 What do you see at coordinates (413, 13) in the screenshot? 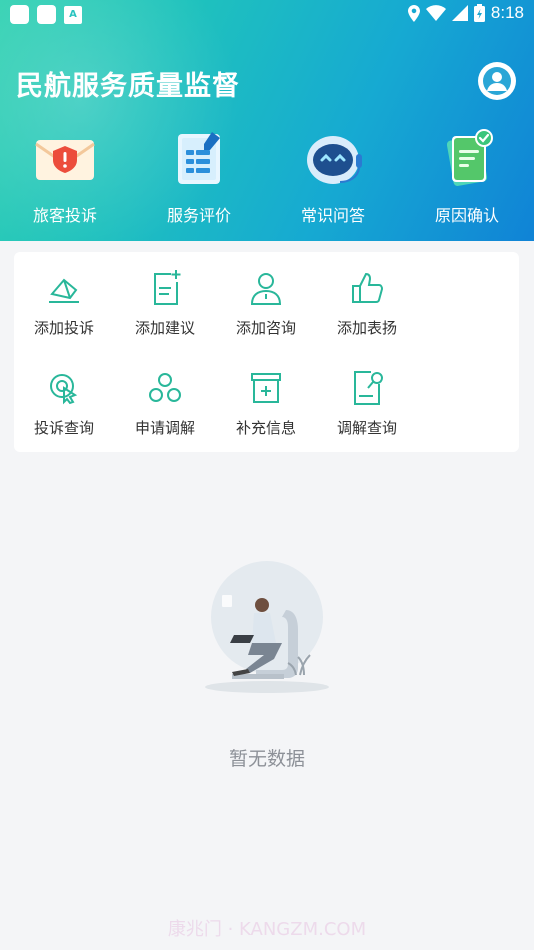
I see `location-icon` at bounding box center [413, 13].